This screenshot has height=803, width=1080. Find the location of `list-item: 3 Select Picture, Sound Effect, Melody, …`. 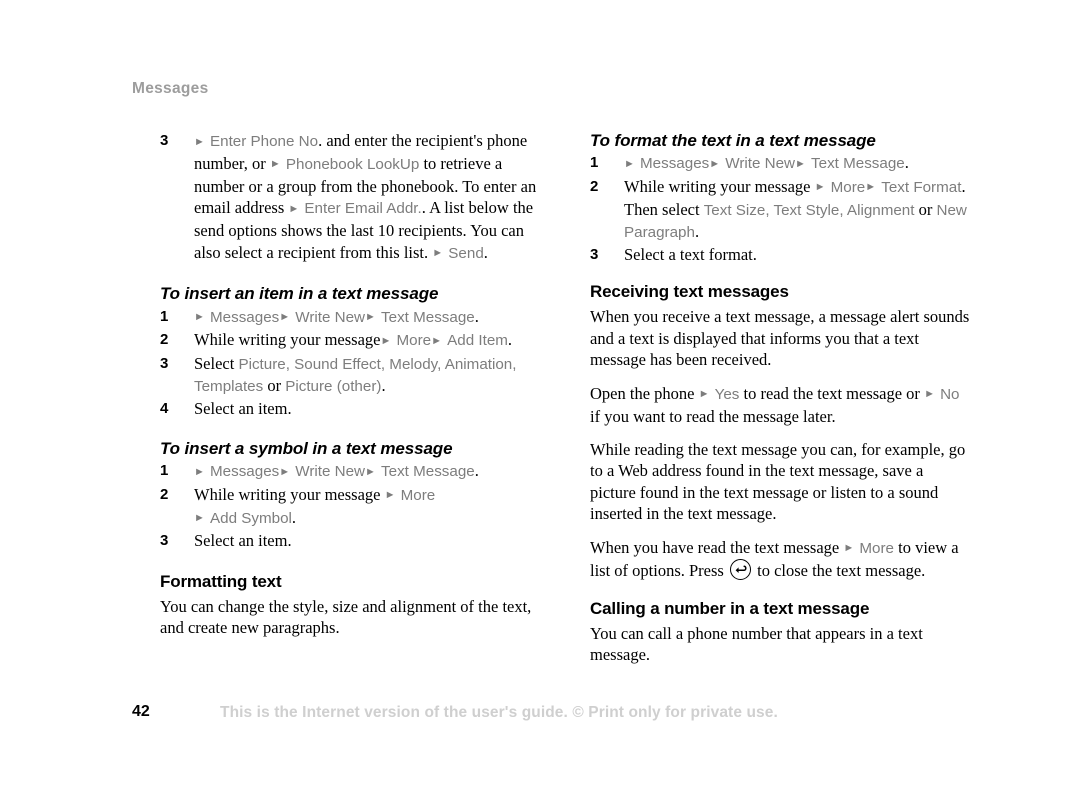

list-item: 3 Select Picture, Sound Effect, Melody, … is located at coordinates (350, 375).